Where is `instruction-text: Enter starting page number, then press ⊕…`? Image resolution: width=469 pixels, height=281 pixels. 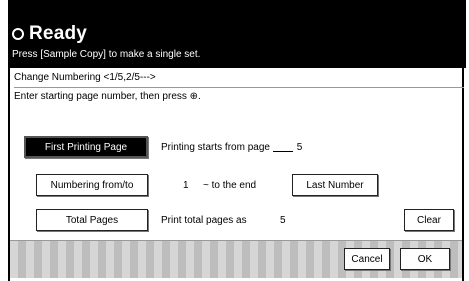
instruction-text: Enter starting page number, then press ⊕… is located at coordinates (107, 96).